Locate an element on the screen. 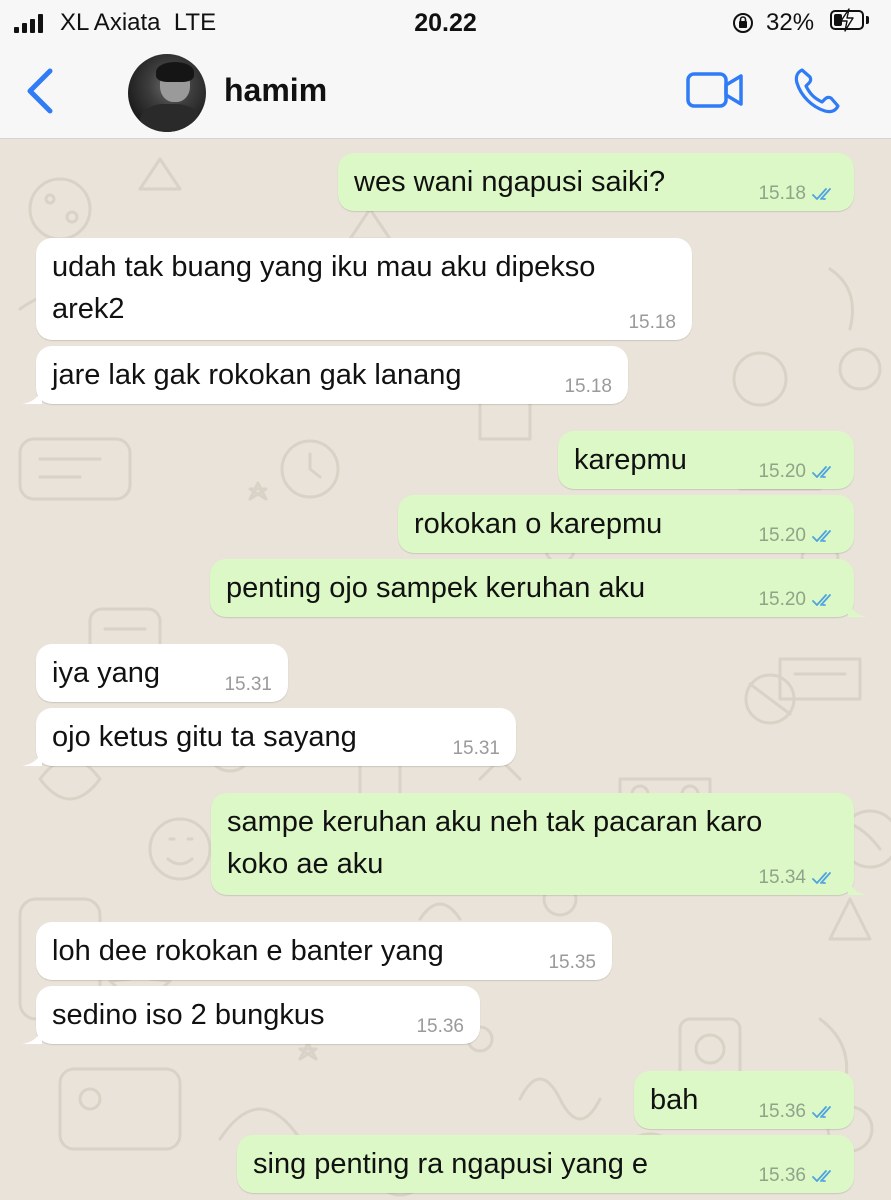 This screenshot has height=1200, width=891. incoming-message: jare lak gak rokokan gak lanang 15.18 is located at coordinates (325, 375).